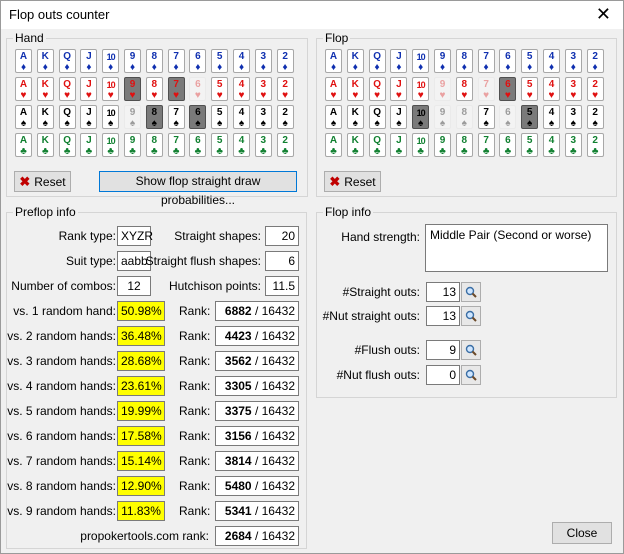  What do you see at coordinates (377, 117) in the screenshot?
I see `flop-card-q-spades: Q ♠` at bounding box center [377, 117].